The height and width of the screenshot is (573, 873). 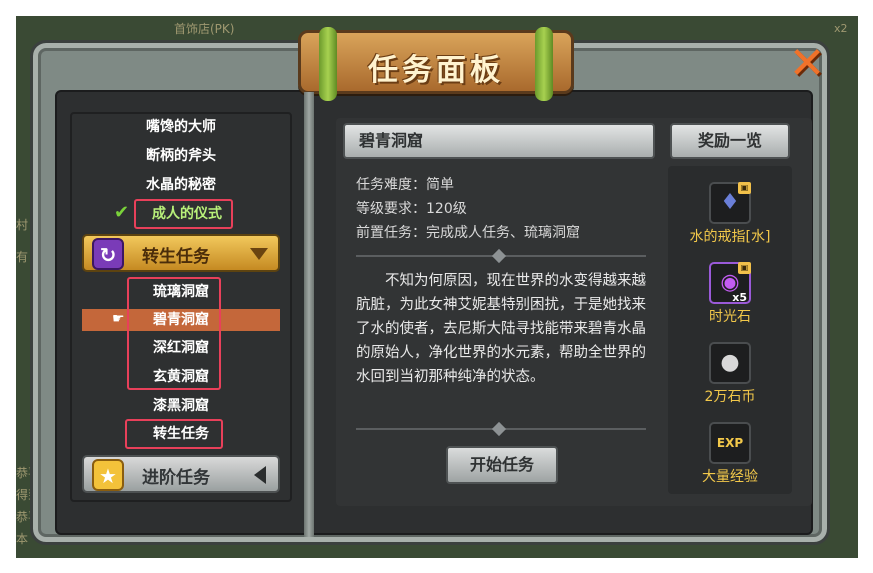 What do you see at coordinates (176, 257) in the screenshot?
I see `category-label: 转生任务` at bounding box center [176, 257].